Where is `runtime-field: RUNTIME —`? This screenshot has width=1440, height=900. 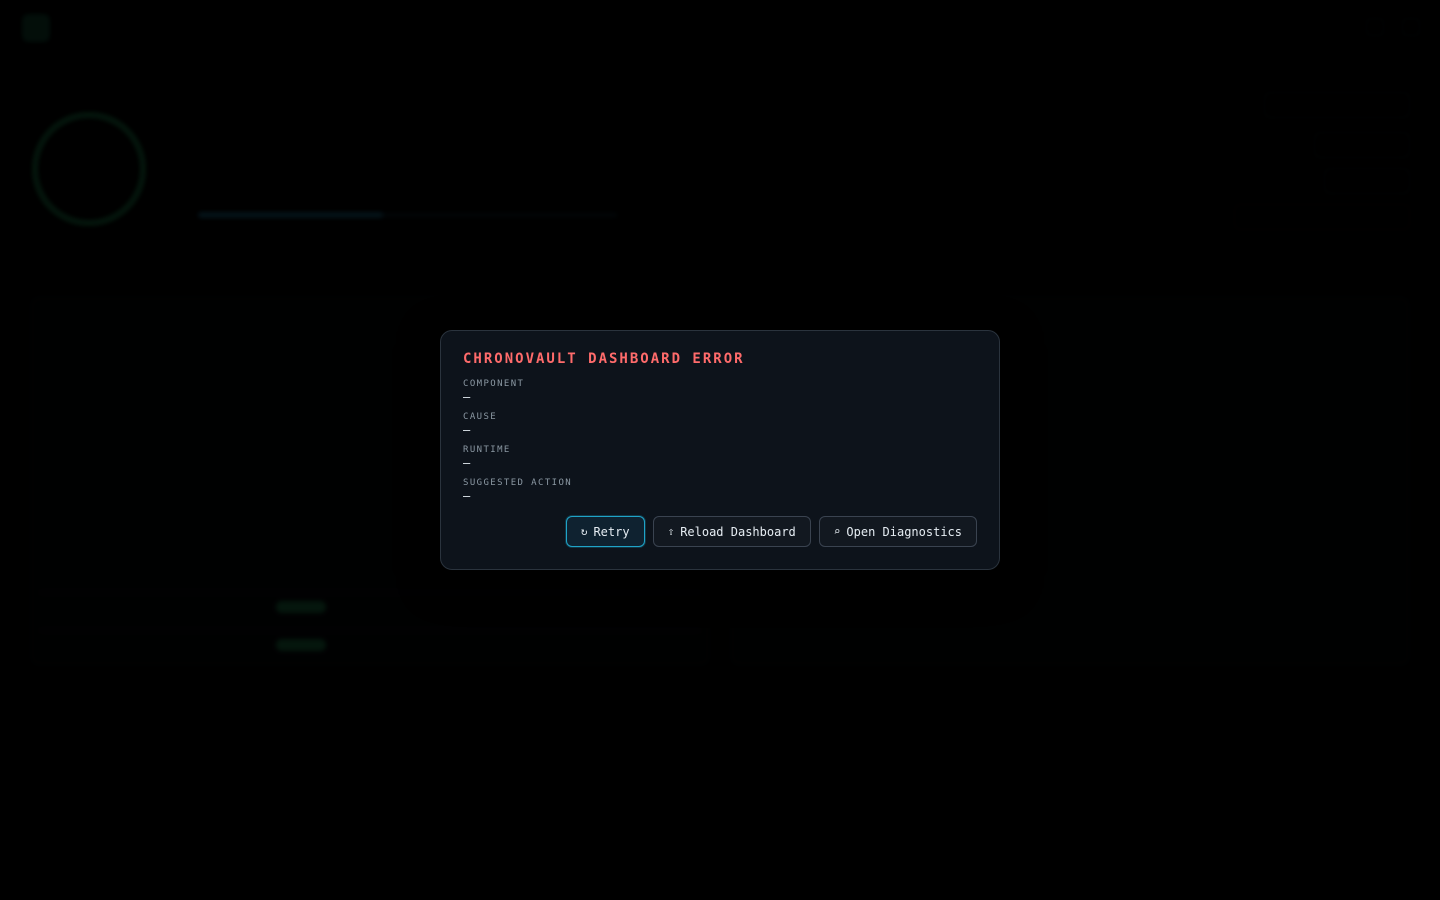
runtime-field: RUNTIME — is located at coordinates (720, 457).